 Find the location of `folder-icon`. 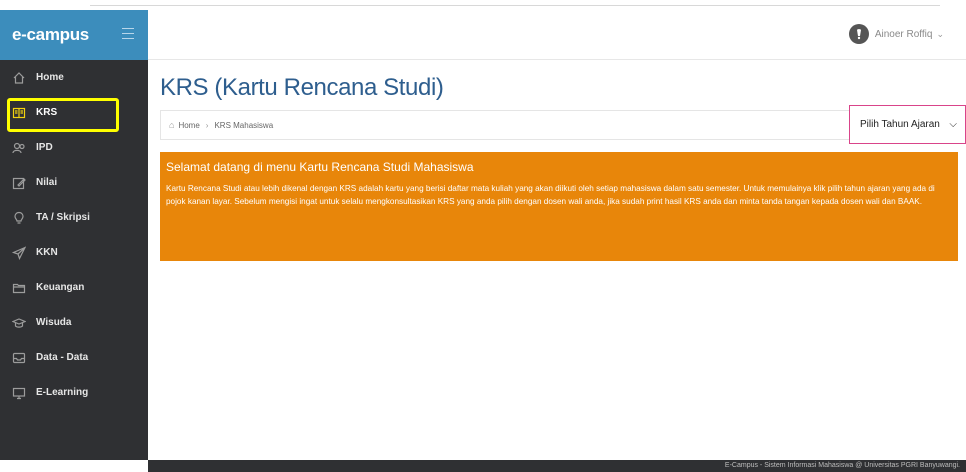

folder-icon is located at coordinates (19, 288).